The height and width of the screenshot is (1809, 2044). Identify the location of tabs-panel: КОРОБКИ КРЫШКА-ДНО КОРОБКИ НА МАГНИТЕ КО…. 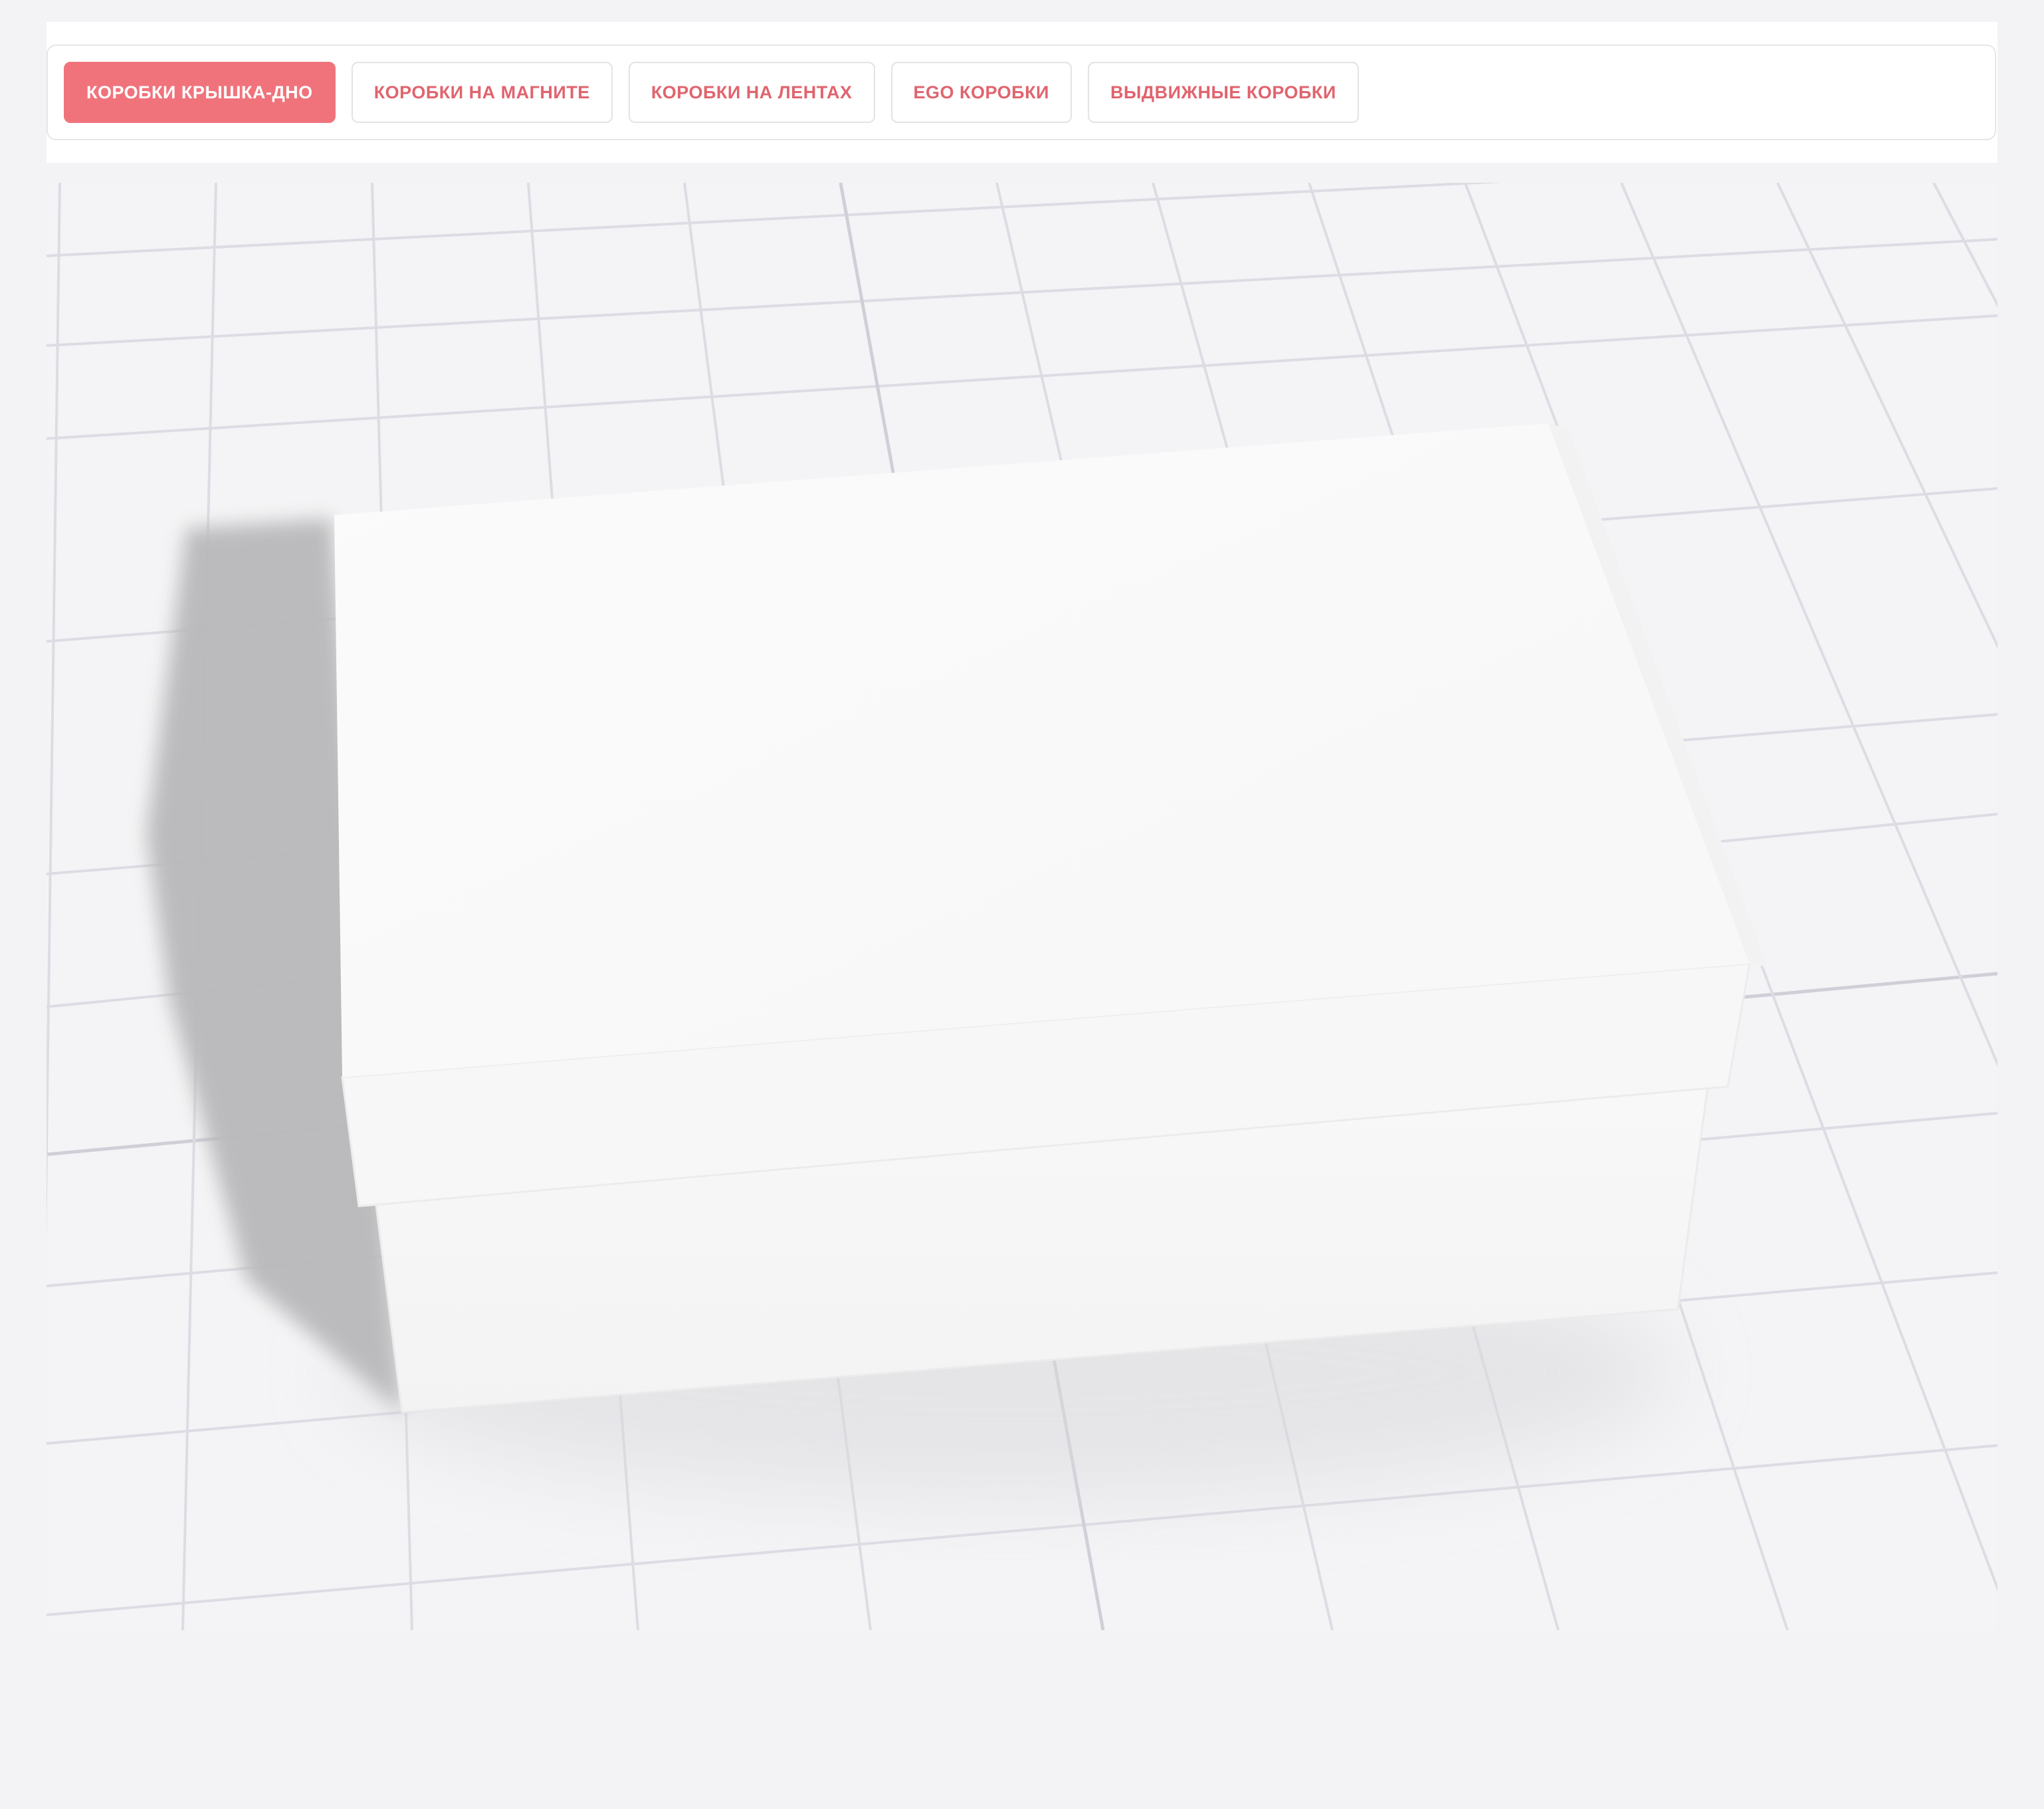
(1022, 93).